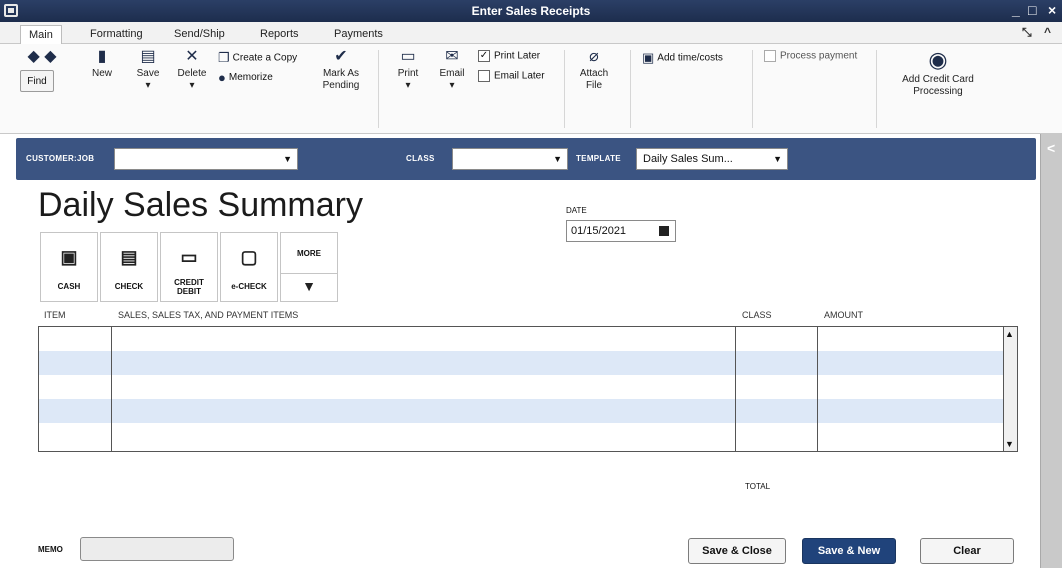  What do you see at coordinates (938, 79) in the screenshot?
I see `add-credit-card-label: Add Credit Card` at bounding box center [938, 79].